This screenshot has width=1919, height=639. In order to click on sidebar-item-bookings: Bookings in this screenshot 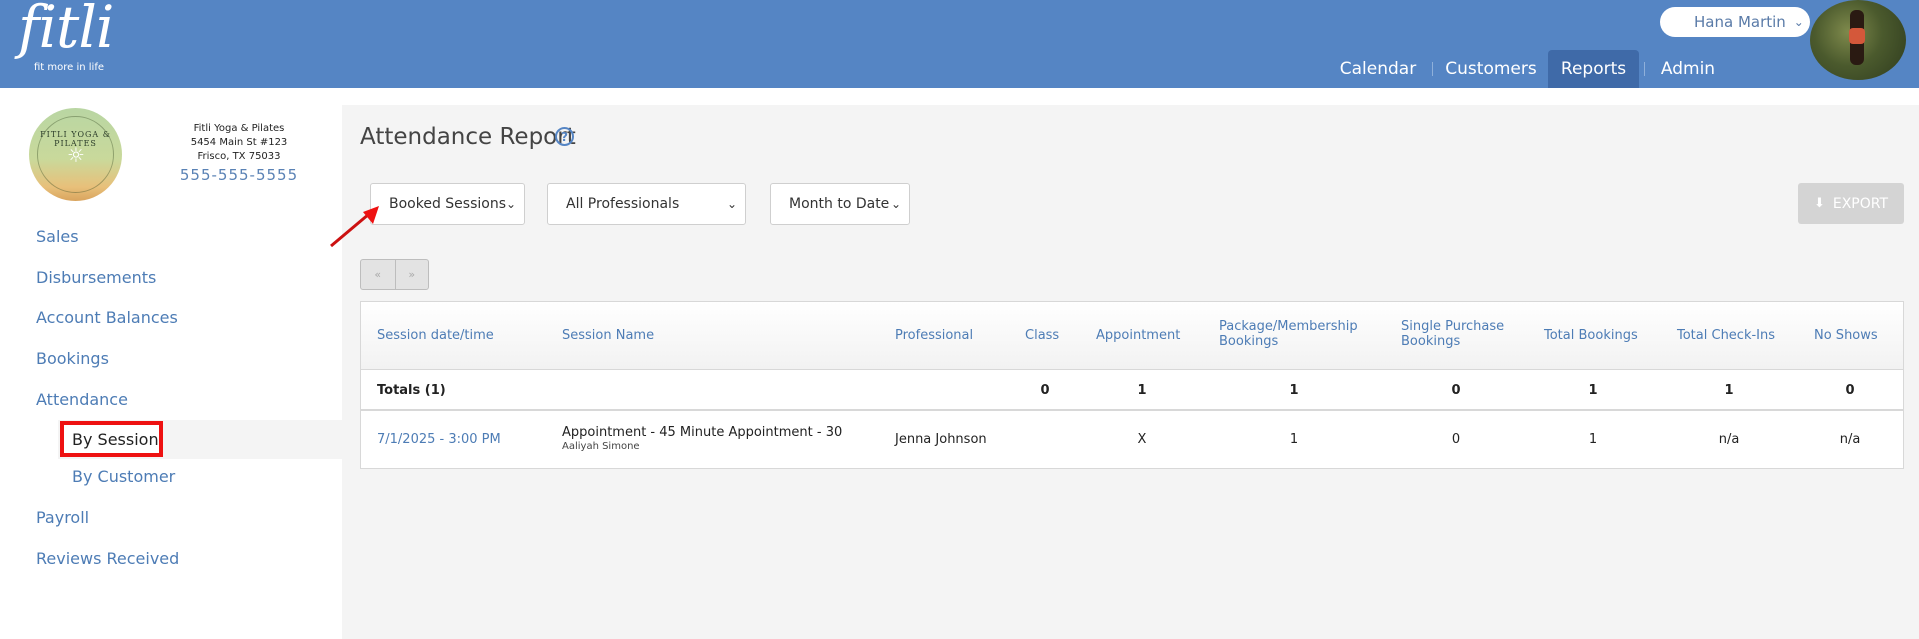, I will do `click(72, 358)`.